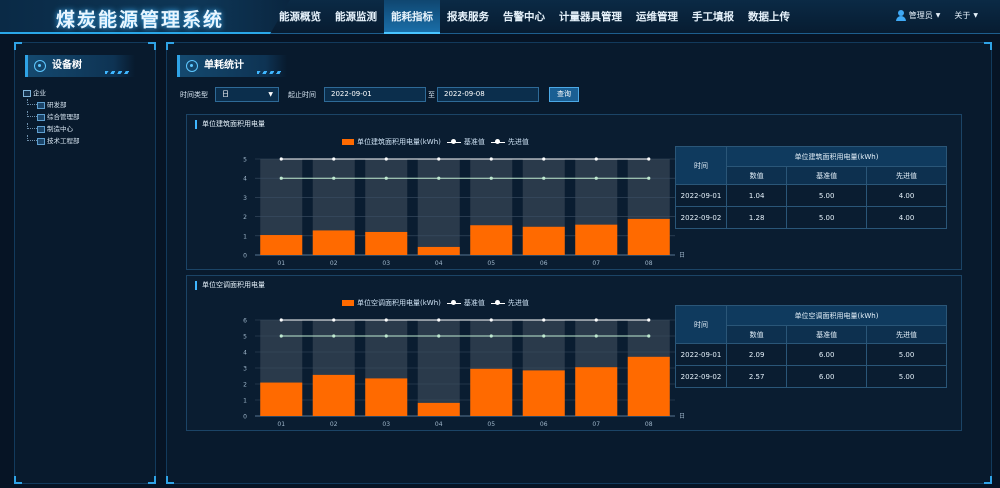  What do you see at coordinates (334, 424) in the screenshot?
I see `x-tick-label: 02` at bounding box center [334, 424].